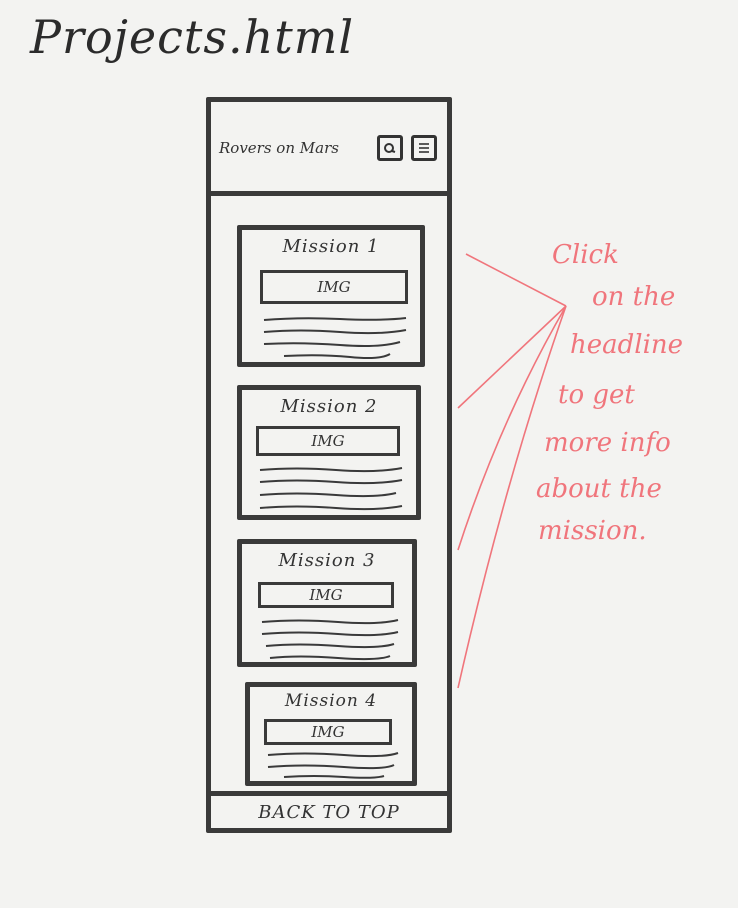 The width and height of the screenshot is (738, 908). I want to click on annotation-line: more info, so click(607, 443).